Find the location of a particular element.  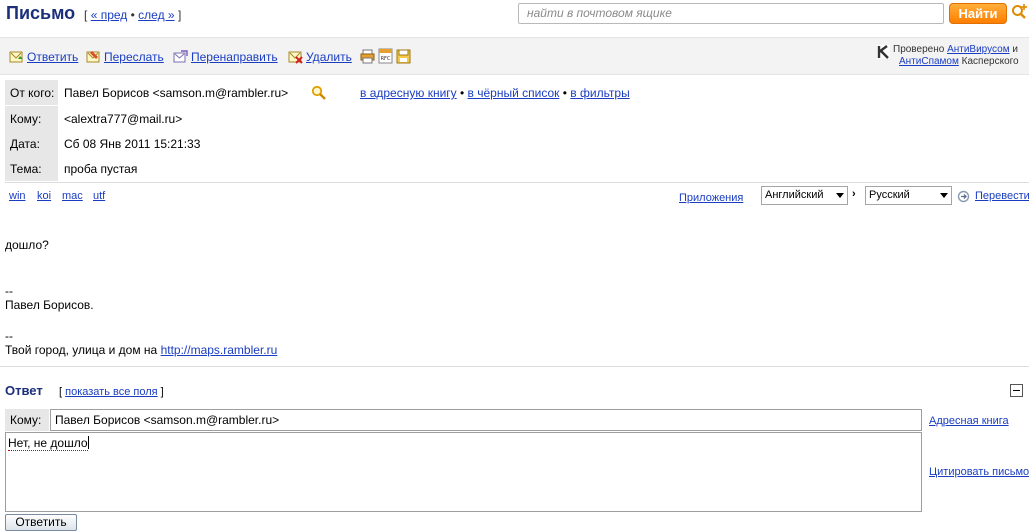

reply-icon is located at coordinates (16, 57).